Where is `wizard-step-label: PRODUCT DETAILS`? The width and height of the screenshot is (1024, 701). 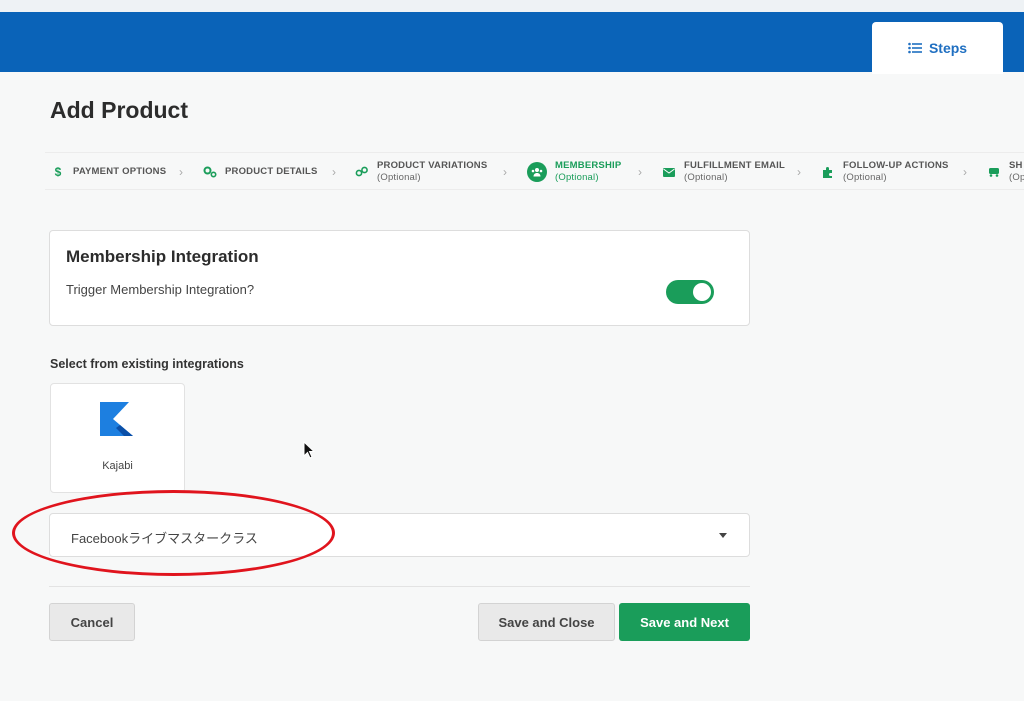
wizard-step-label: PRODUCT DETAILS is located at coordinates (271, 171).